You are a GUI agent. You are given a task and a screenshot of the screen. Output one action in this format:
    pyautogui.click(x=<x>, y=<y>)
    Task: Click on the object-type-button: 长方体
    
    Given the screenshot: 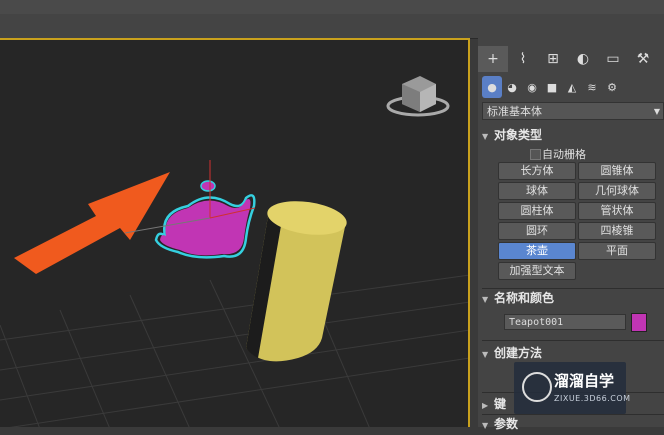 What is the action you would take?
    pyautogui.click(x=537, y=171)
    